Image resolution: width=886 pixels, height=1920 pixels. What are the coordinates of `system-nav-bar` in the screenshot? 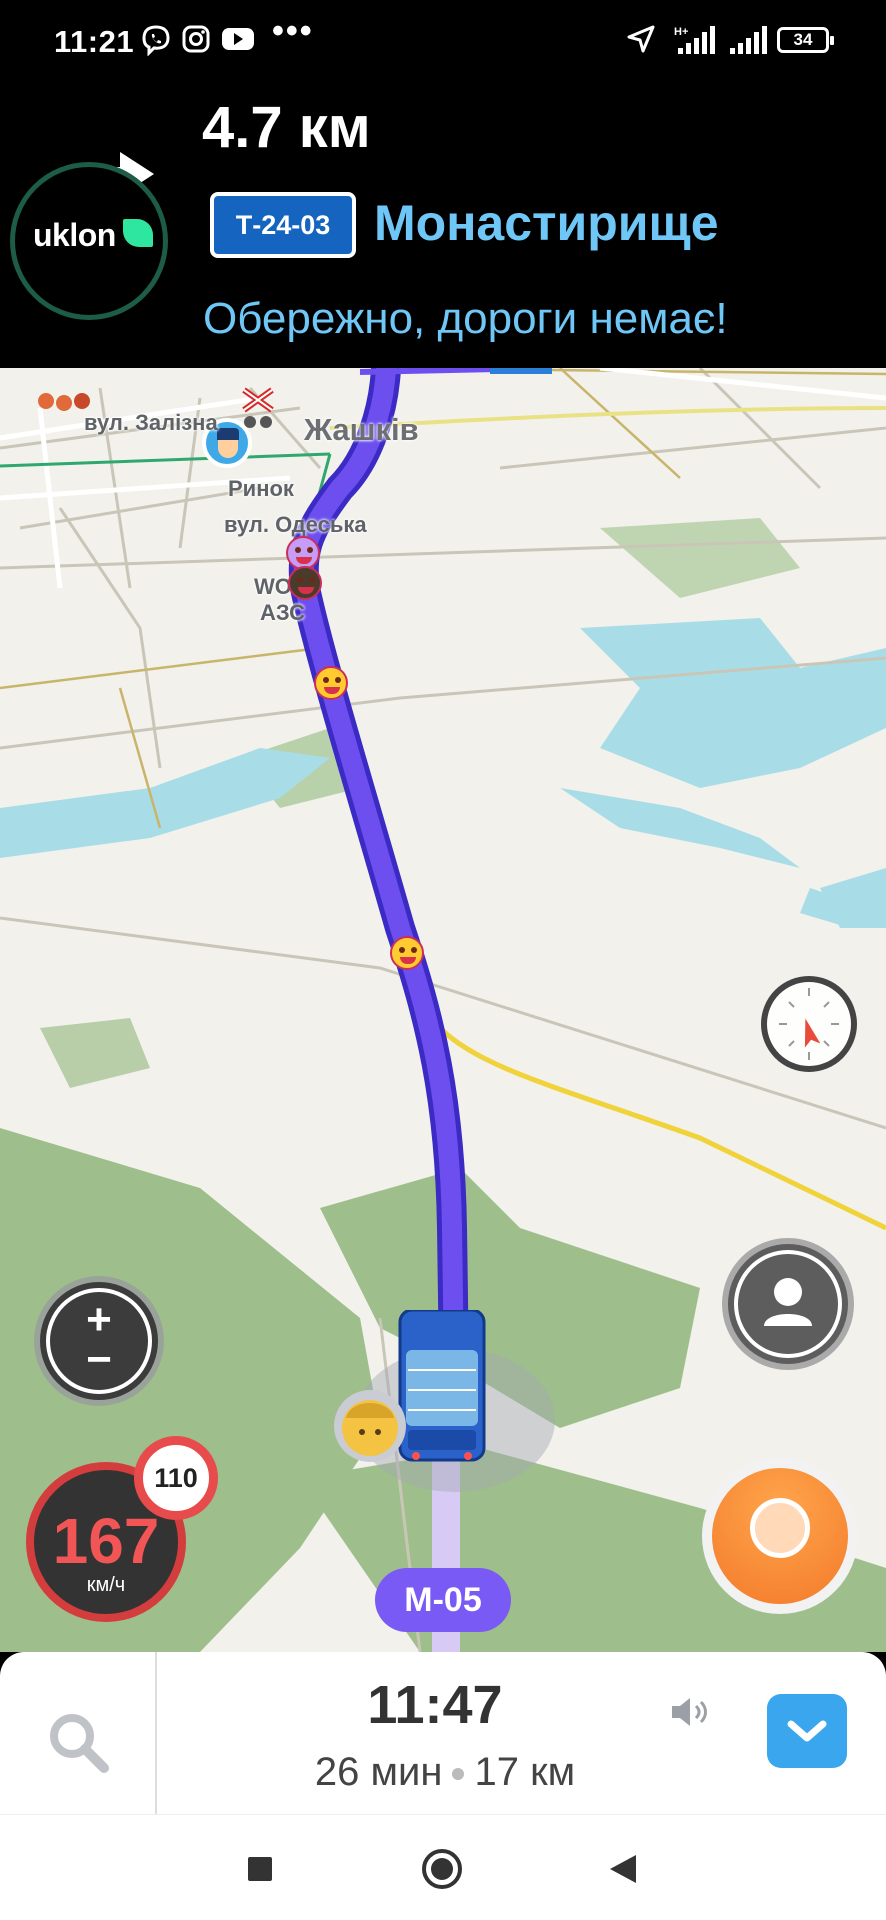 It's located at (443, 1867).